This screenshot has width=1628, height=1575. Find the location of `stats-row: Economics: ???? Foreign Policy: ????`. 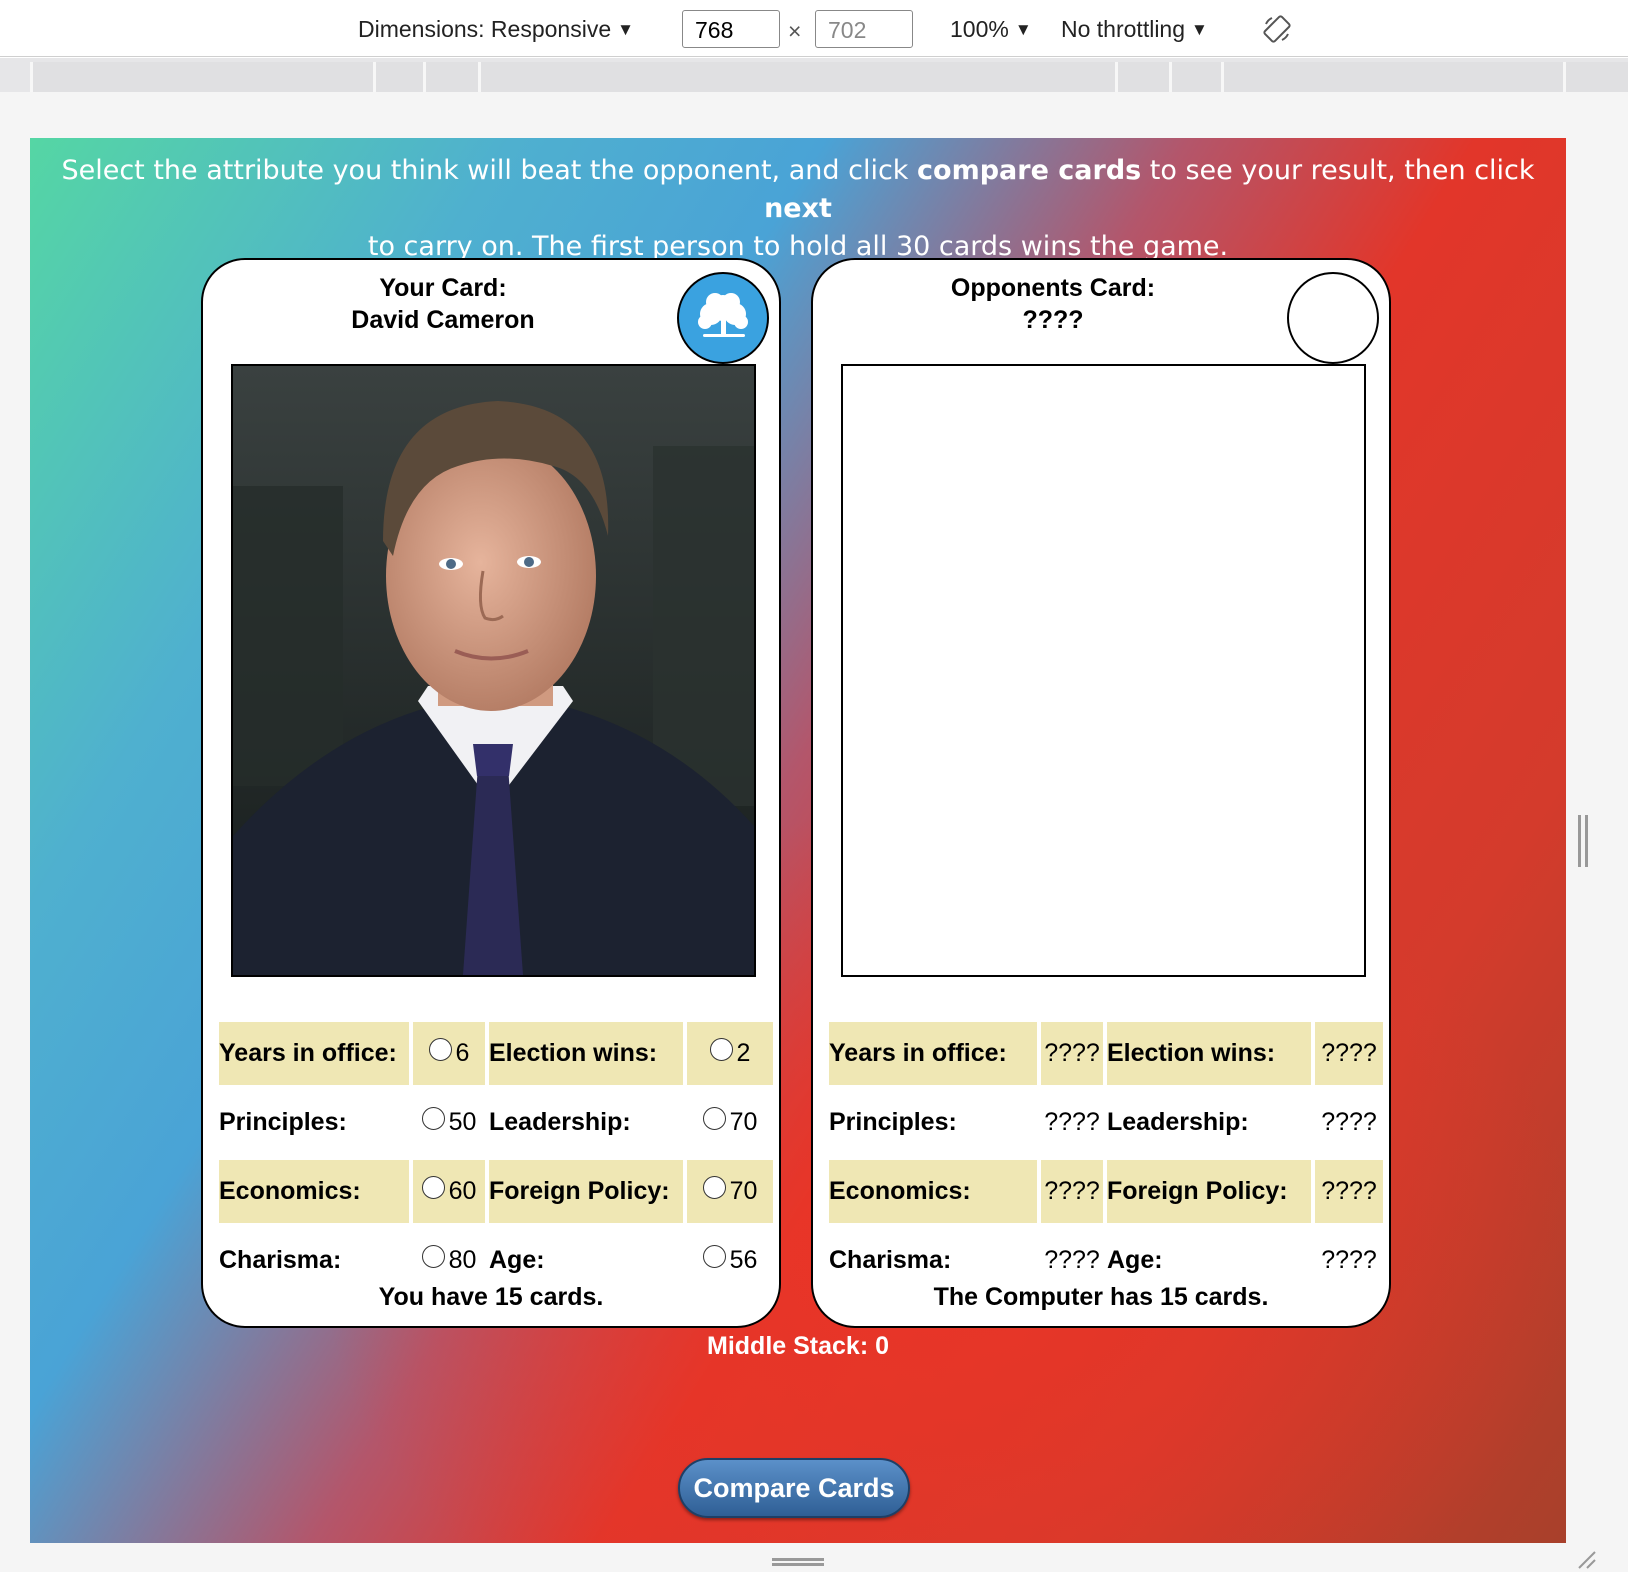

stats-row: Economics: ???? Foreign Policy: ???? is located at coordinates (1106, 1191).